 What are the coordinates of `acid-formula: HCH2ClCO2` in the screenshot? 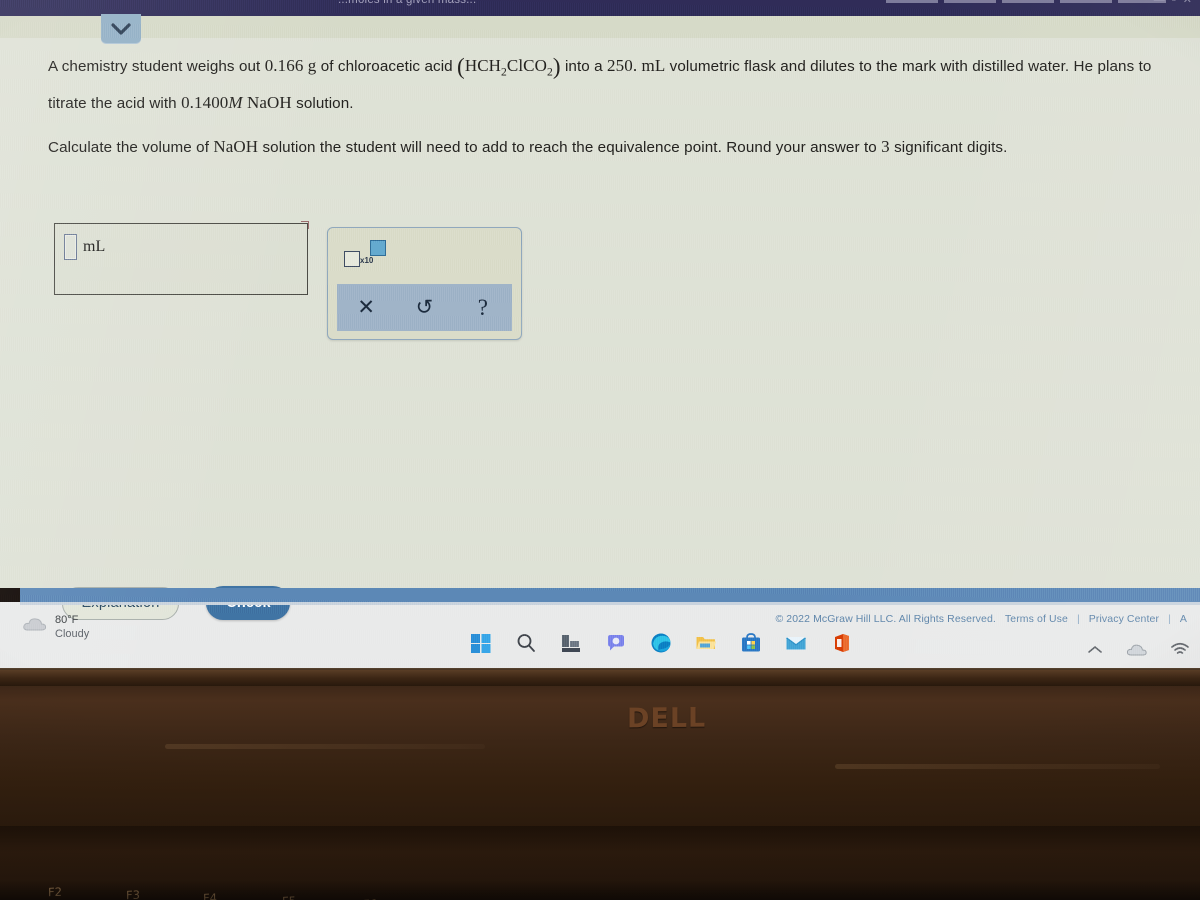 It's located at (508, 67).